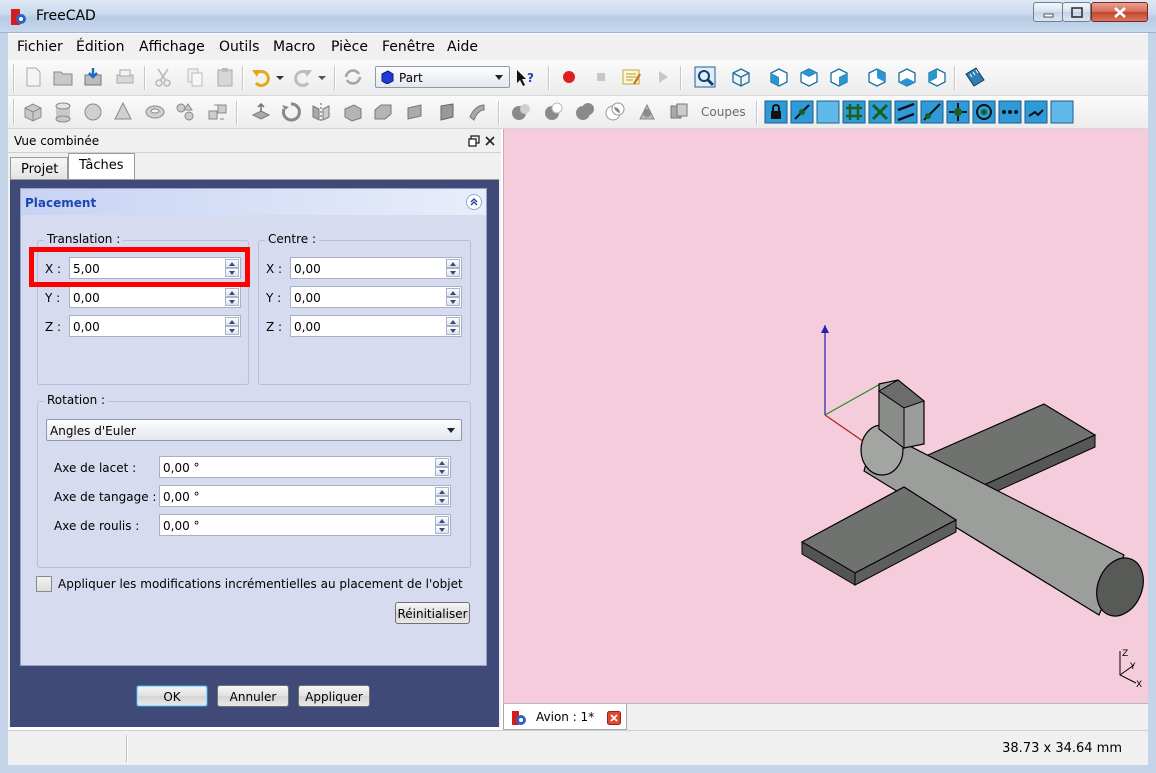 This screenshot has width=1156, height=773. Describe the element at coordinates (33, 77) in the screenshot. I see `new-file-icon` at that location.